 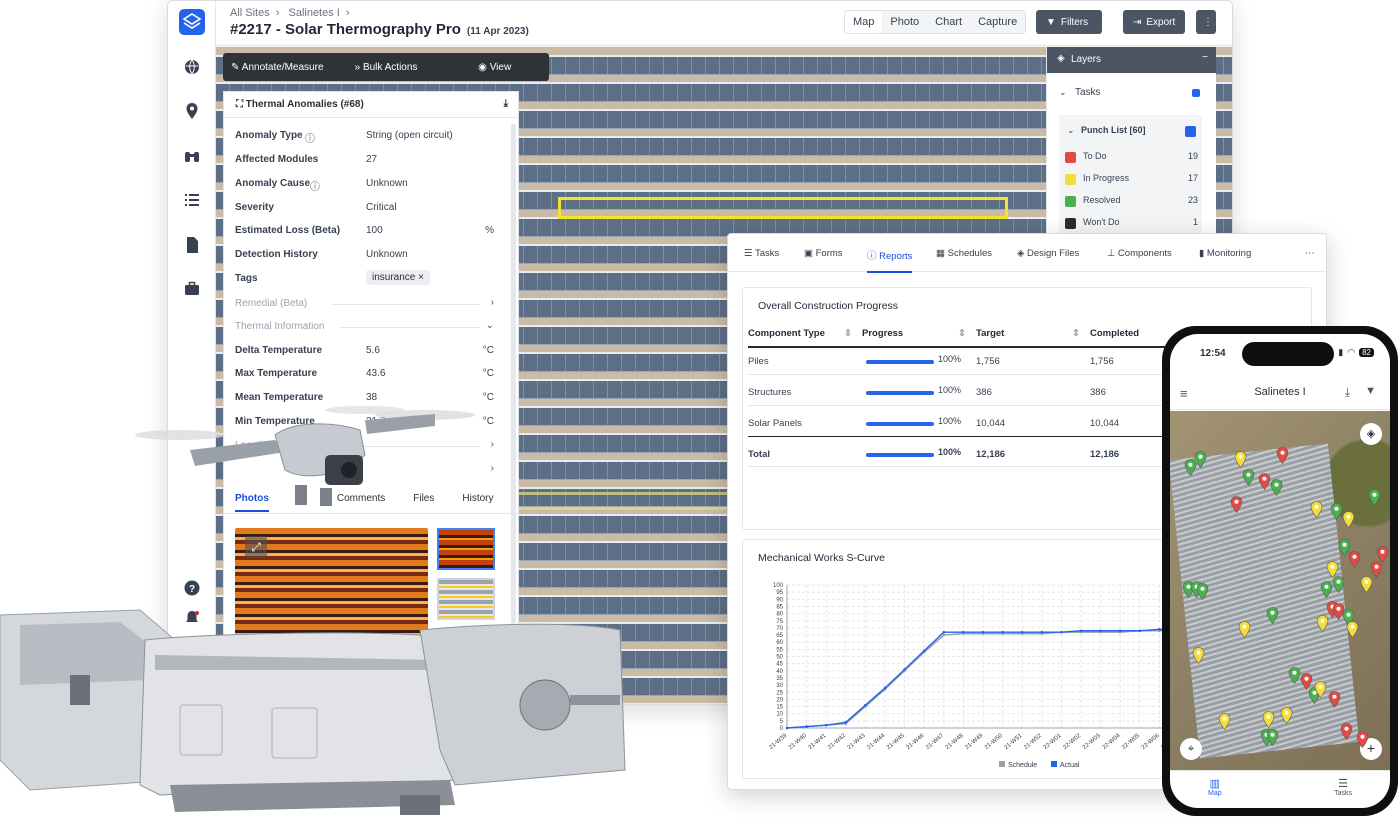 I want to click on more-menu-button: ⋮, so click(x=1206, y=22).